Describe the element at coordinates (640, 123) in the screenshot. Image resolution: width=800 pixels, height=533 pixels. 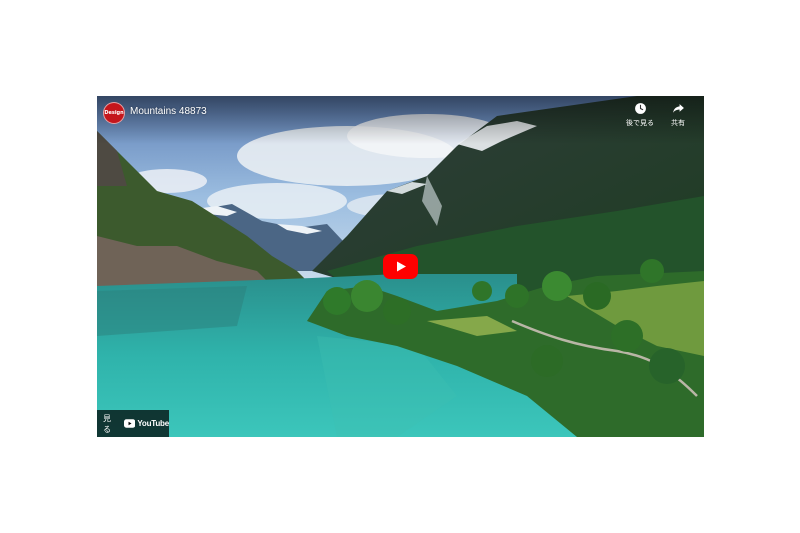
I see `watch-later-label: 後で見る` at that location.